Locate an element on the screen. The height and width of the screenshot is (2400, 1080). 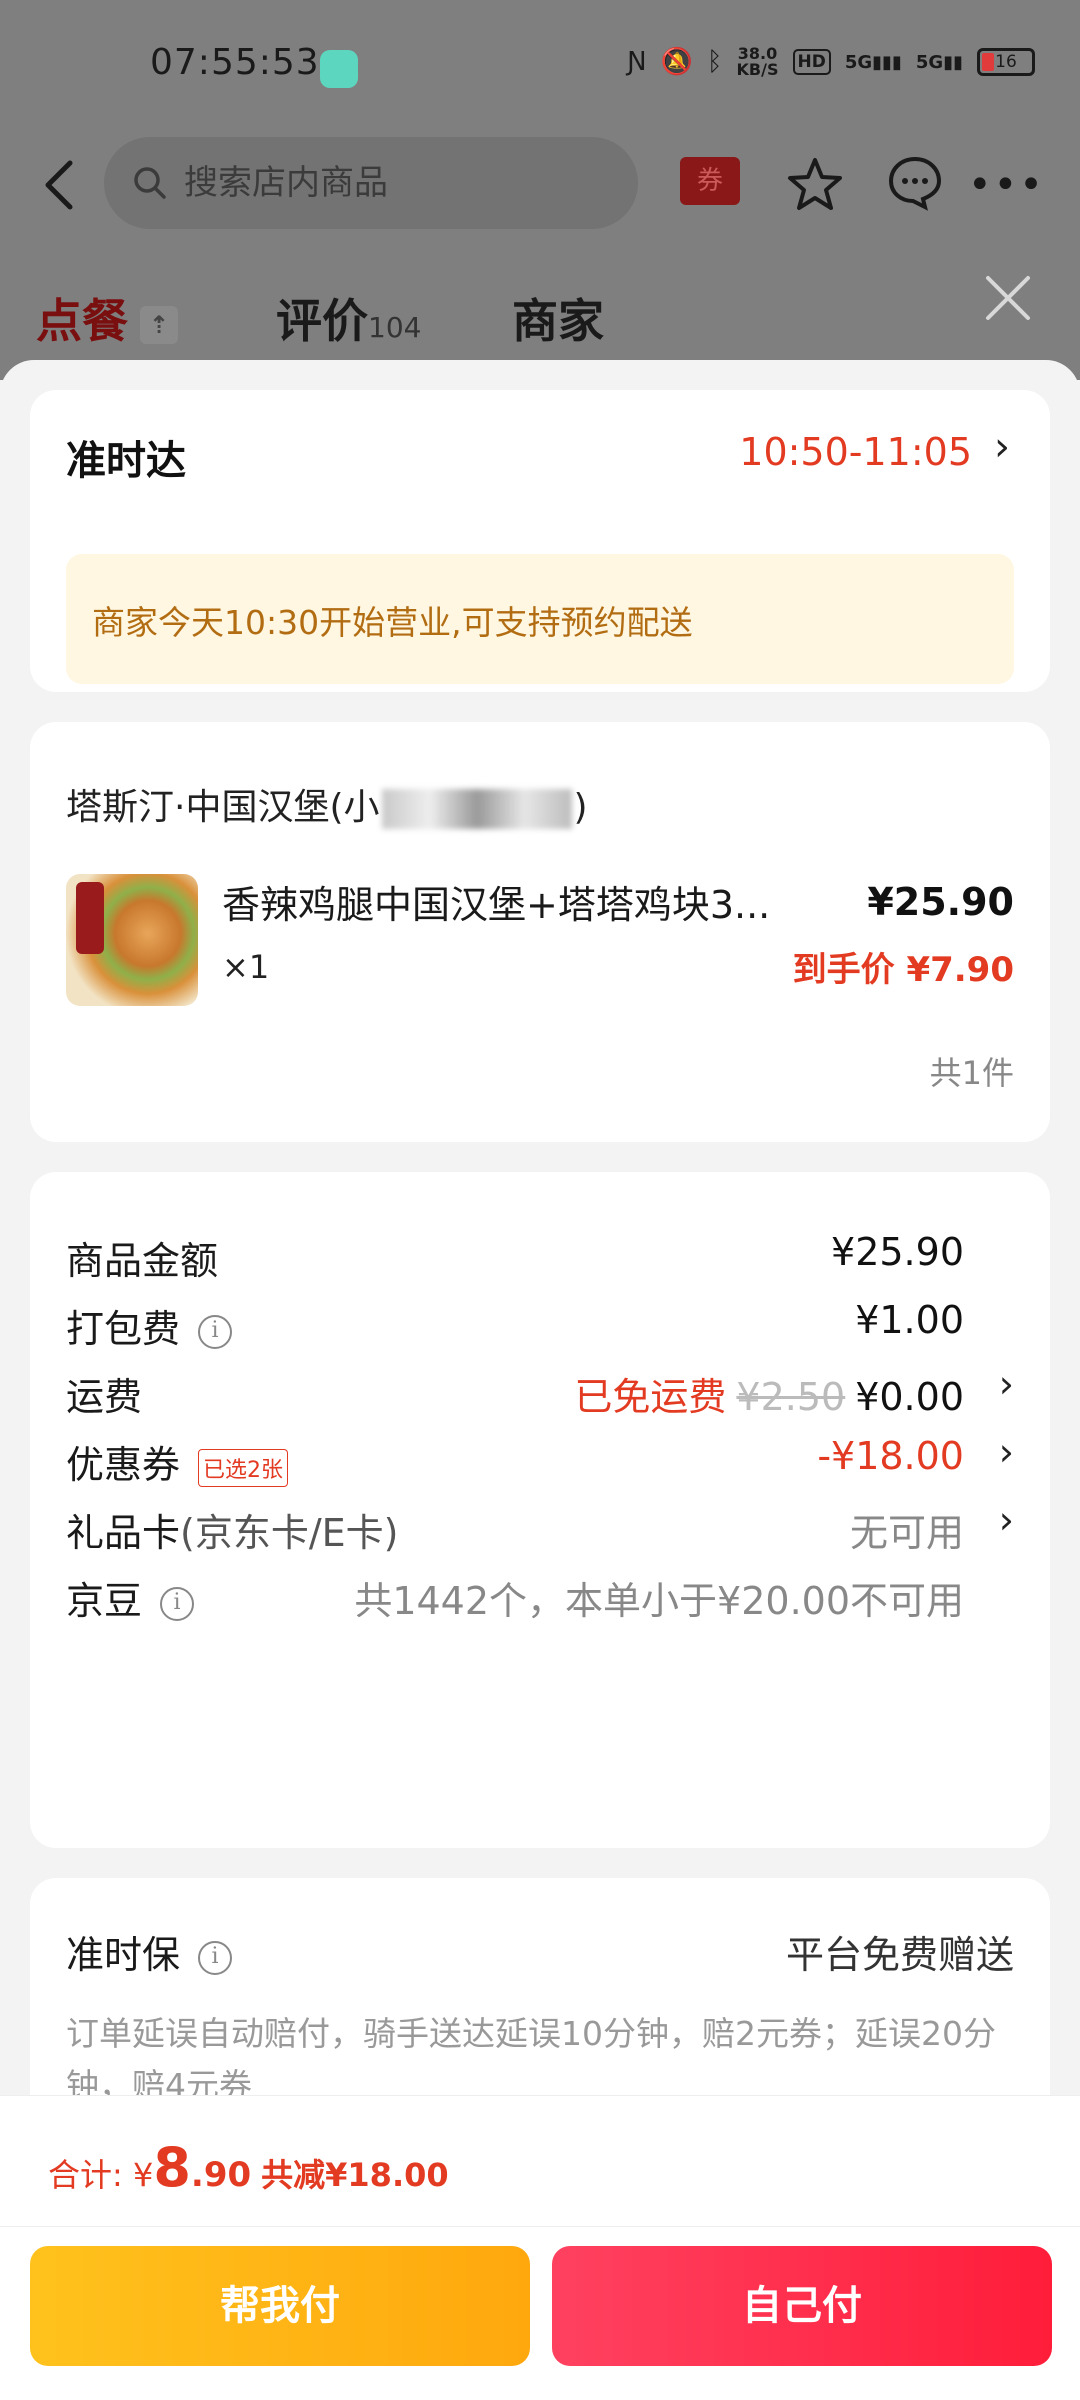
top-nav: 券 ••• is located at coordinates (540, 185).